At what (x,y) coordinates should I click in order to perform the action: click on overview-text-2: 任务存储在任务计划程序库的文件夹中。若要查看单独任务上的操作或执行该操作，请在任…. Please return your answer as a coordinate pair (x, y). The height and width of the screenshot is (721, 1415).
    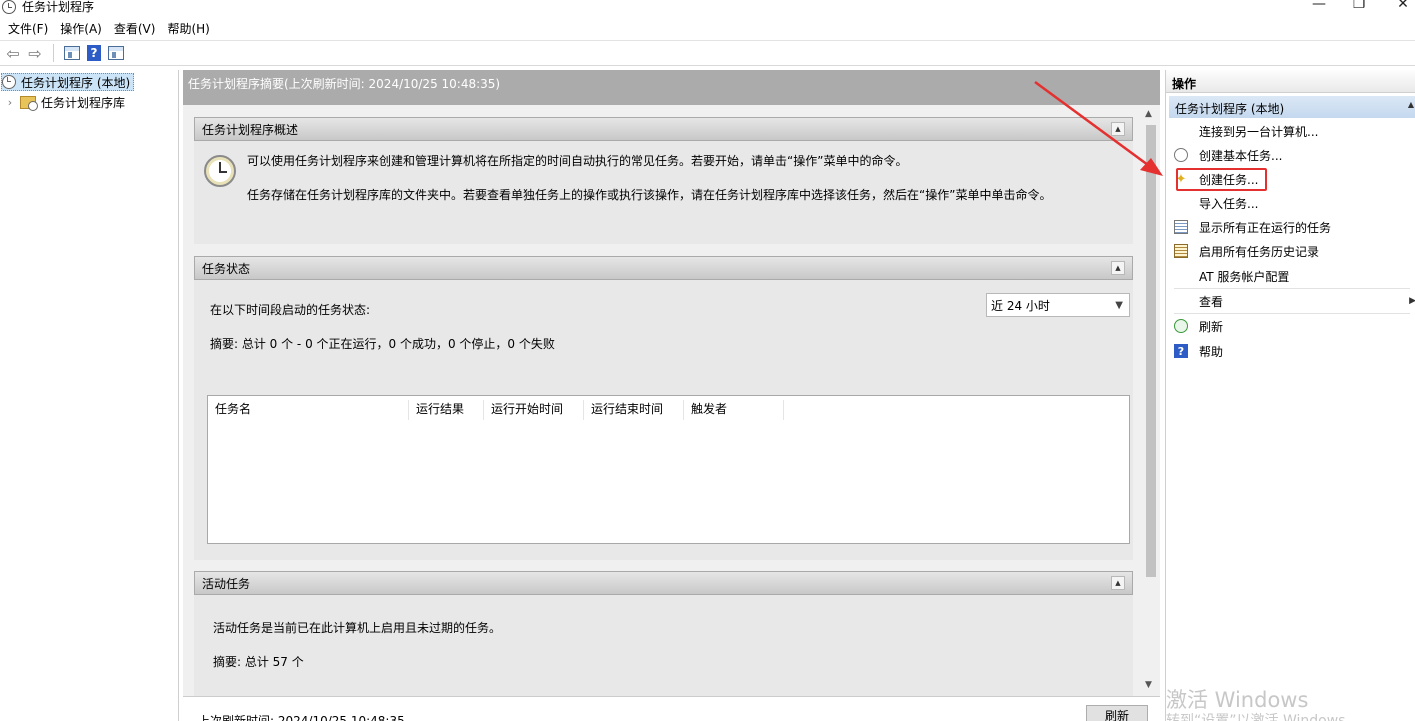
    Looking at the image, I should click on (649, 195).